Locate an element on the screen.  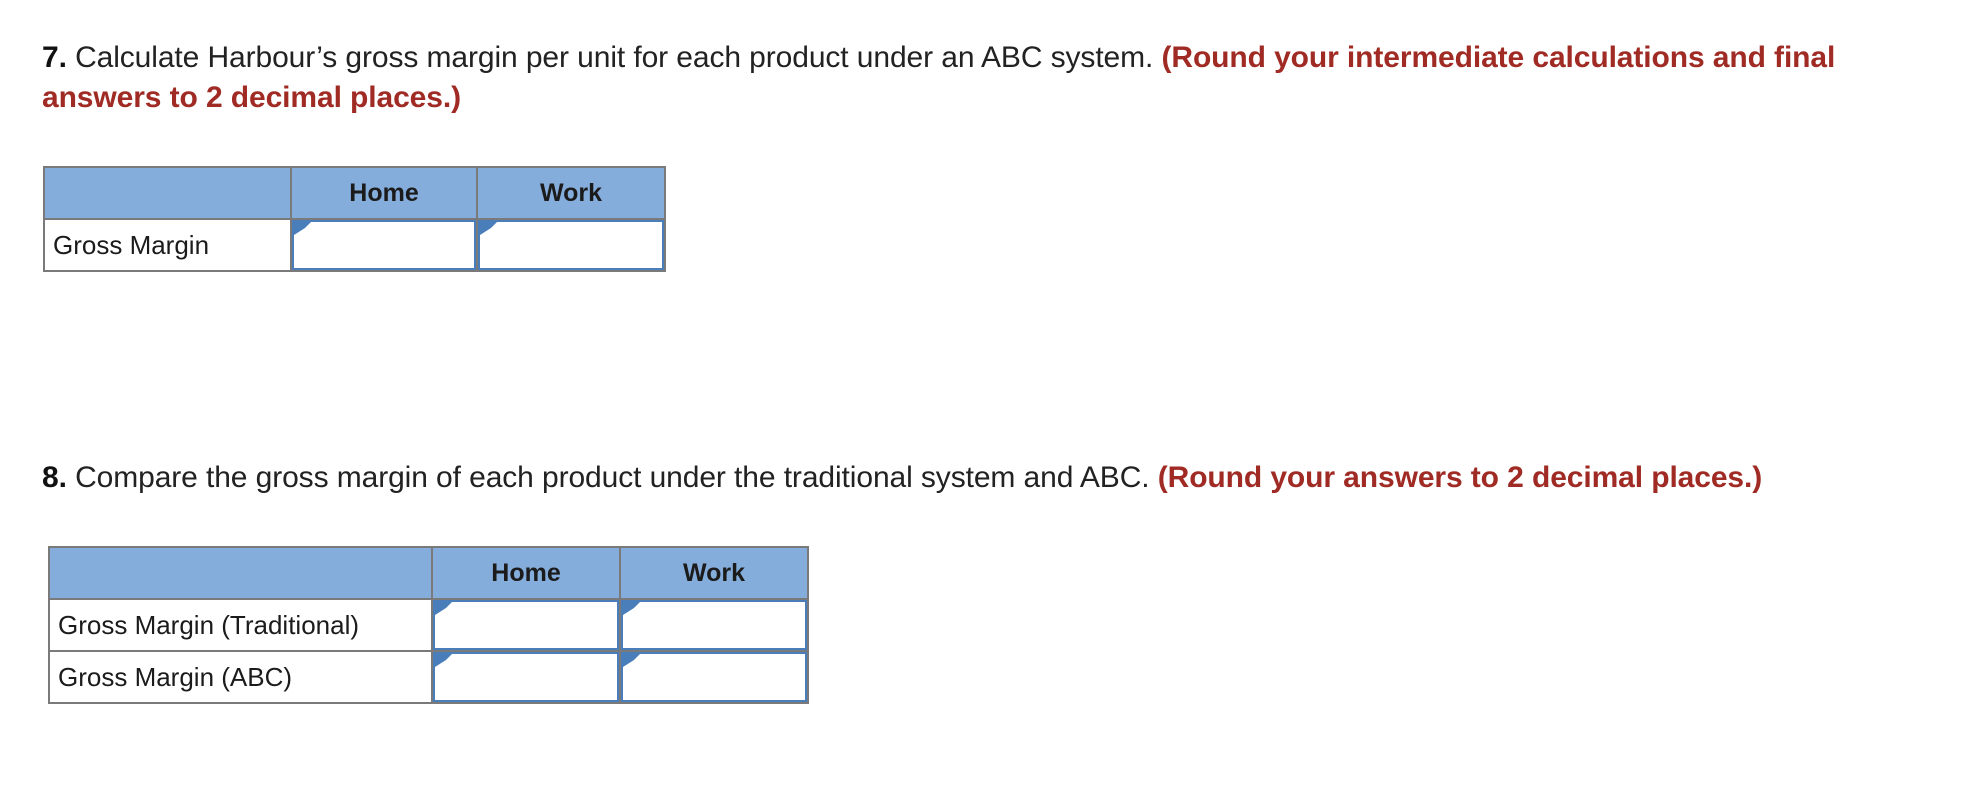
cell-gross-margin-work is located at coordinates (571, 245).